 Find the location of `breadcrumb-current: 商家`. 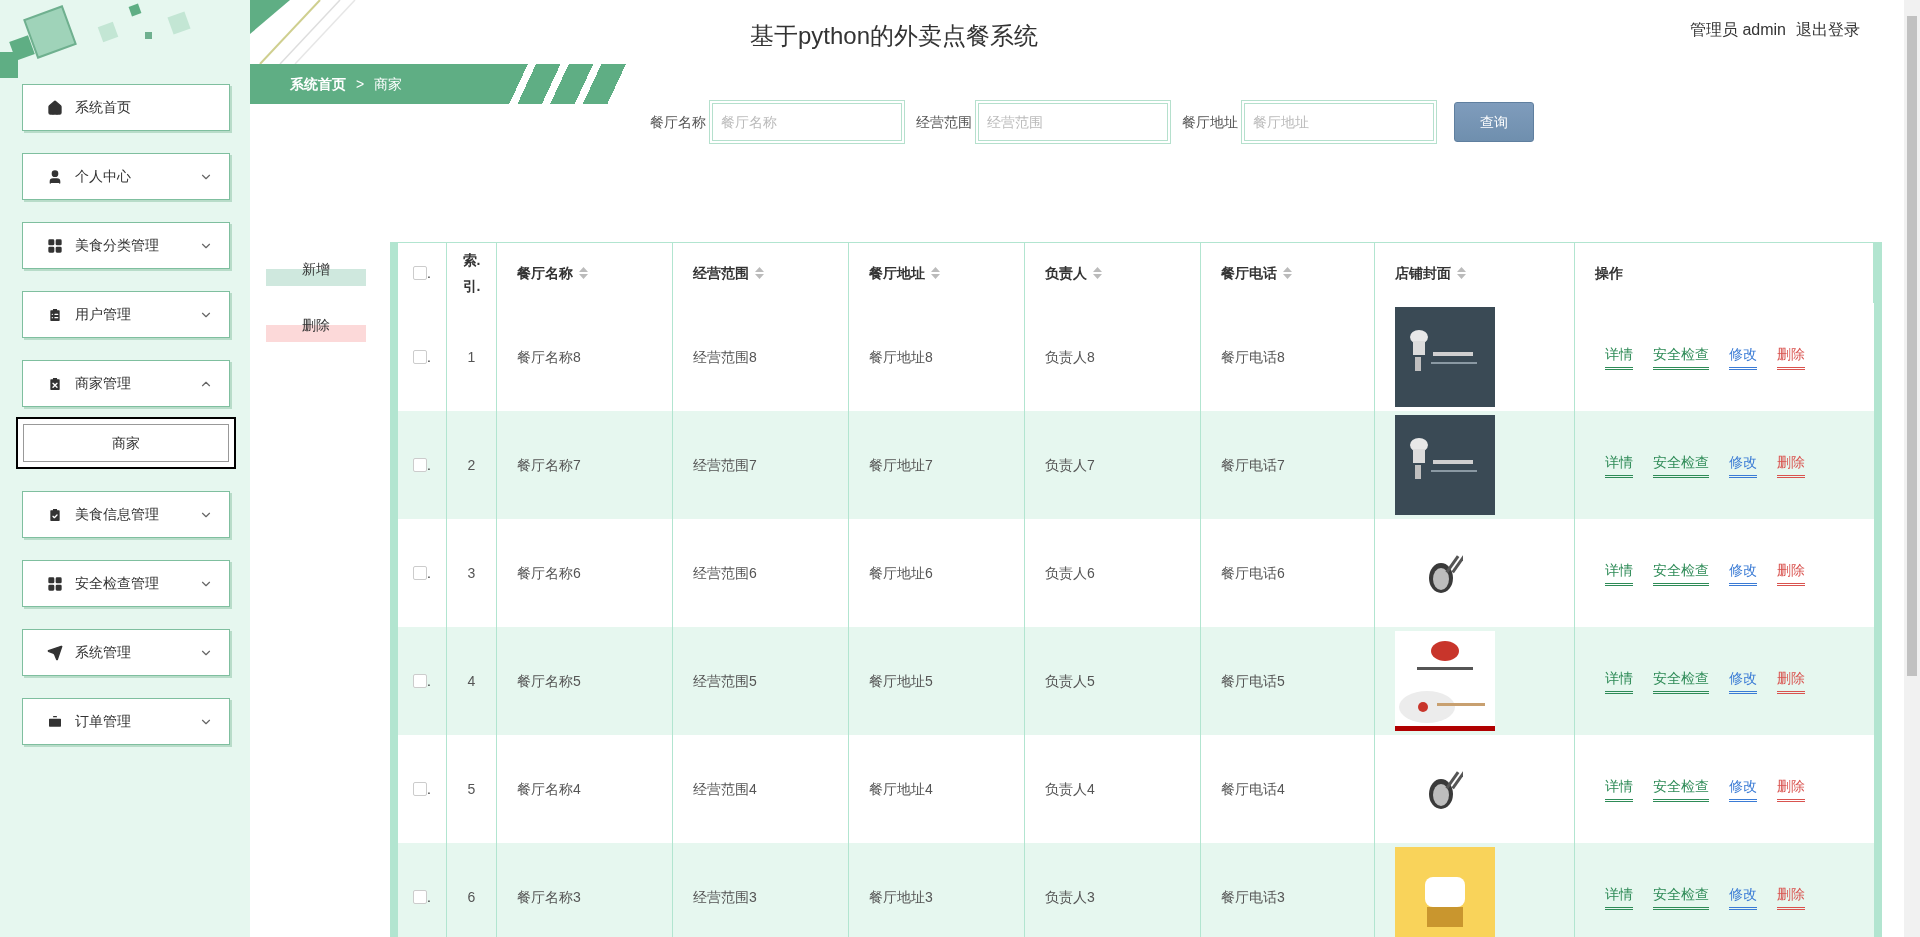

breadcrumb-current: 商家 is located at coordinates (388, 84).